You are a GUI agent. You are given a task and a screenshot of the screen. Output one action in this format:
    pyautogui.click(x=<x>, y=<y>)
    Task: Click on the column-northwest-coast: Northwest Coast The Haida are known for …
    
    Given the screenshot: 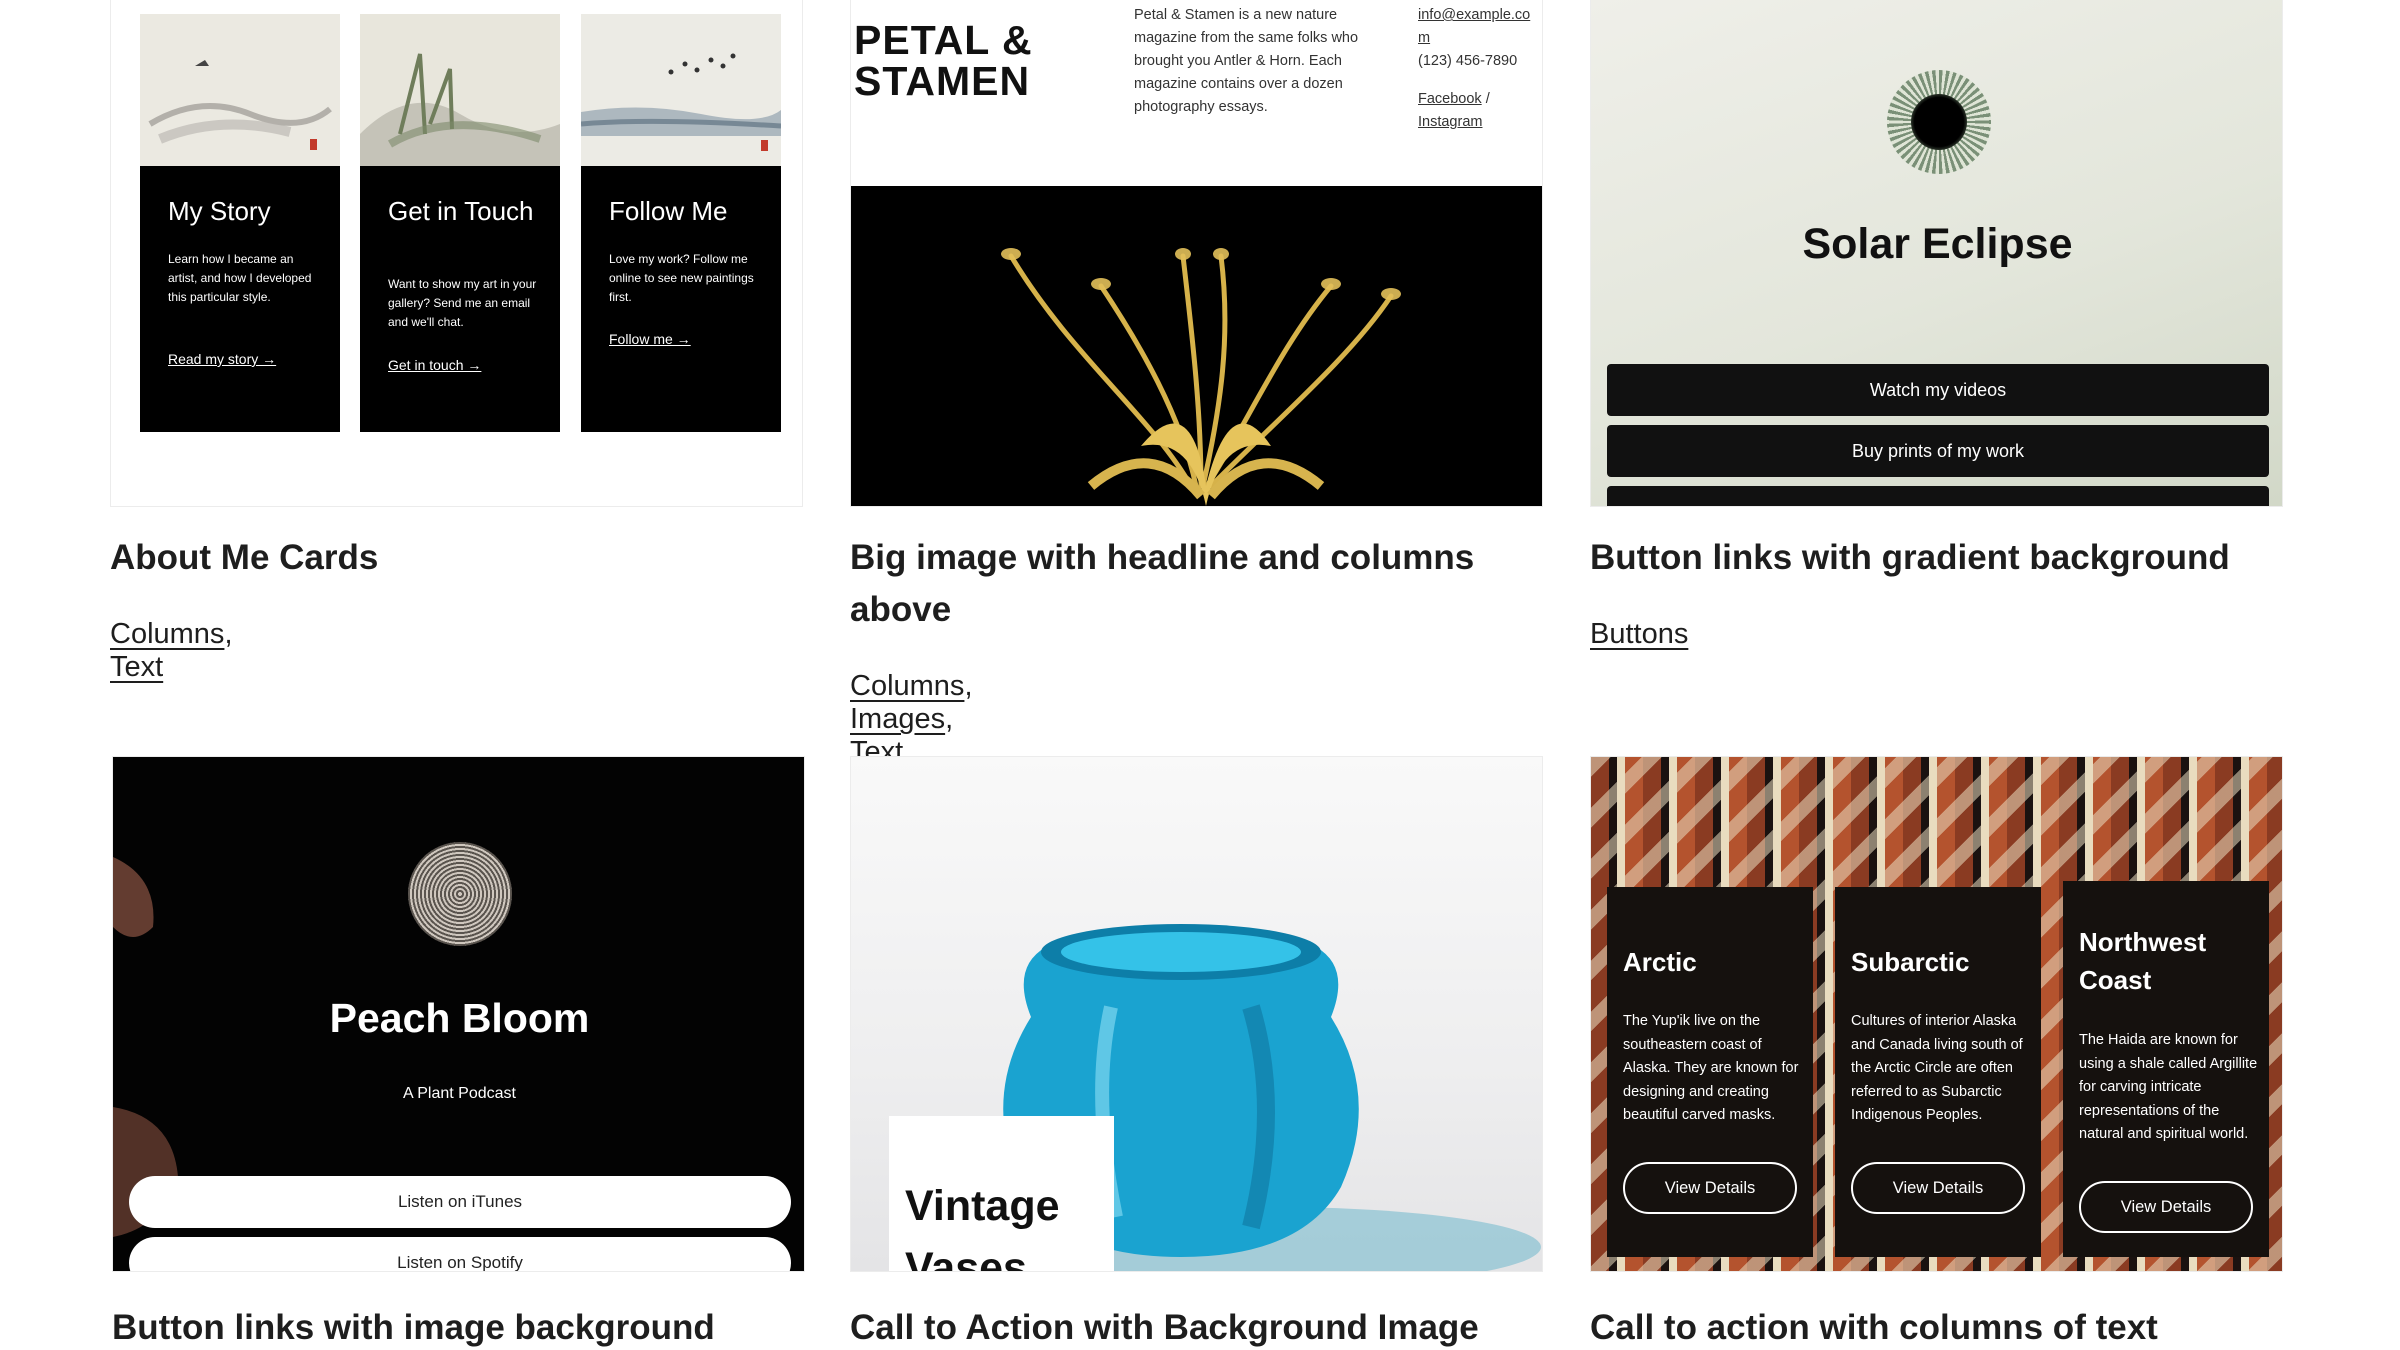 What is the action you would take?
    pyautogui.click(x=2166, y=1069)
    